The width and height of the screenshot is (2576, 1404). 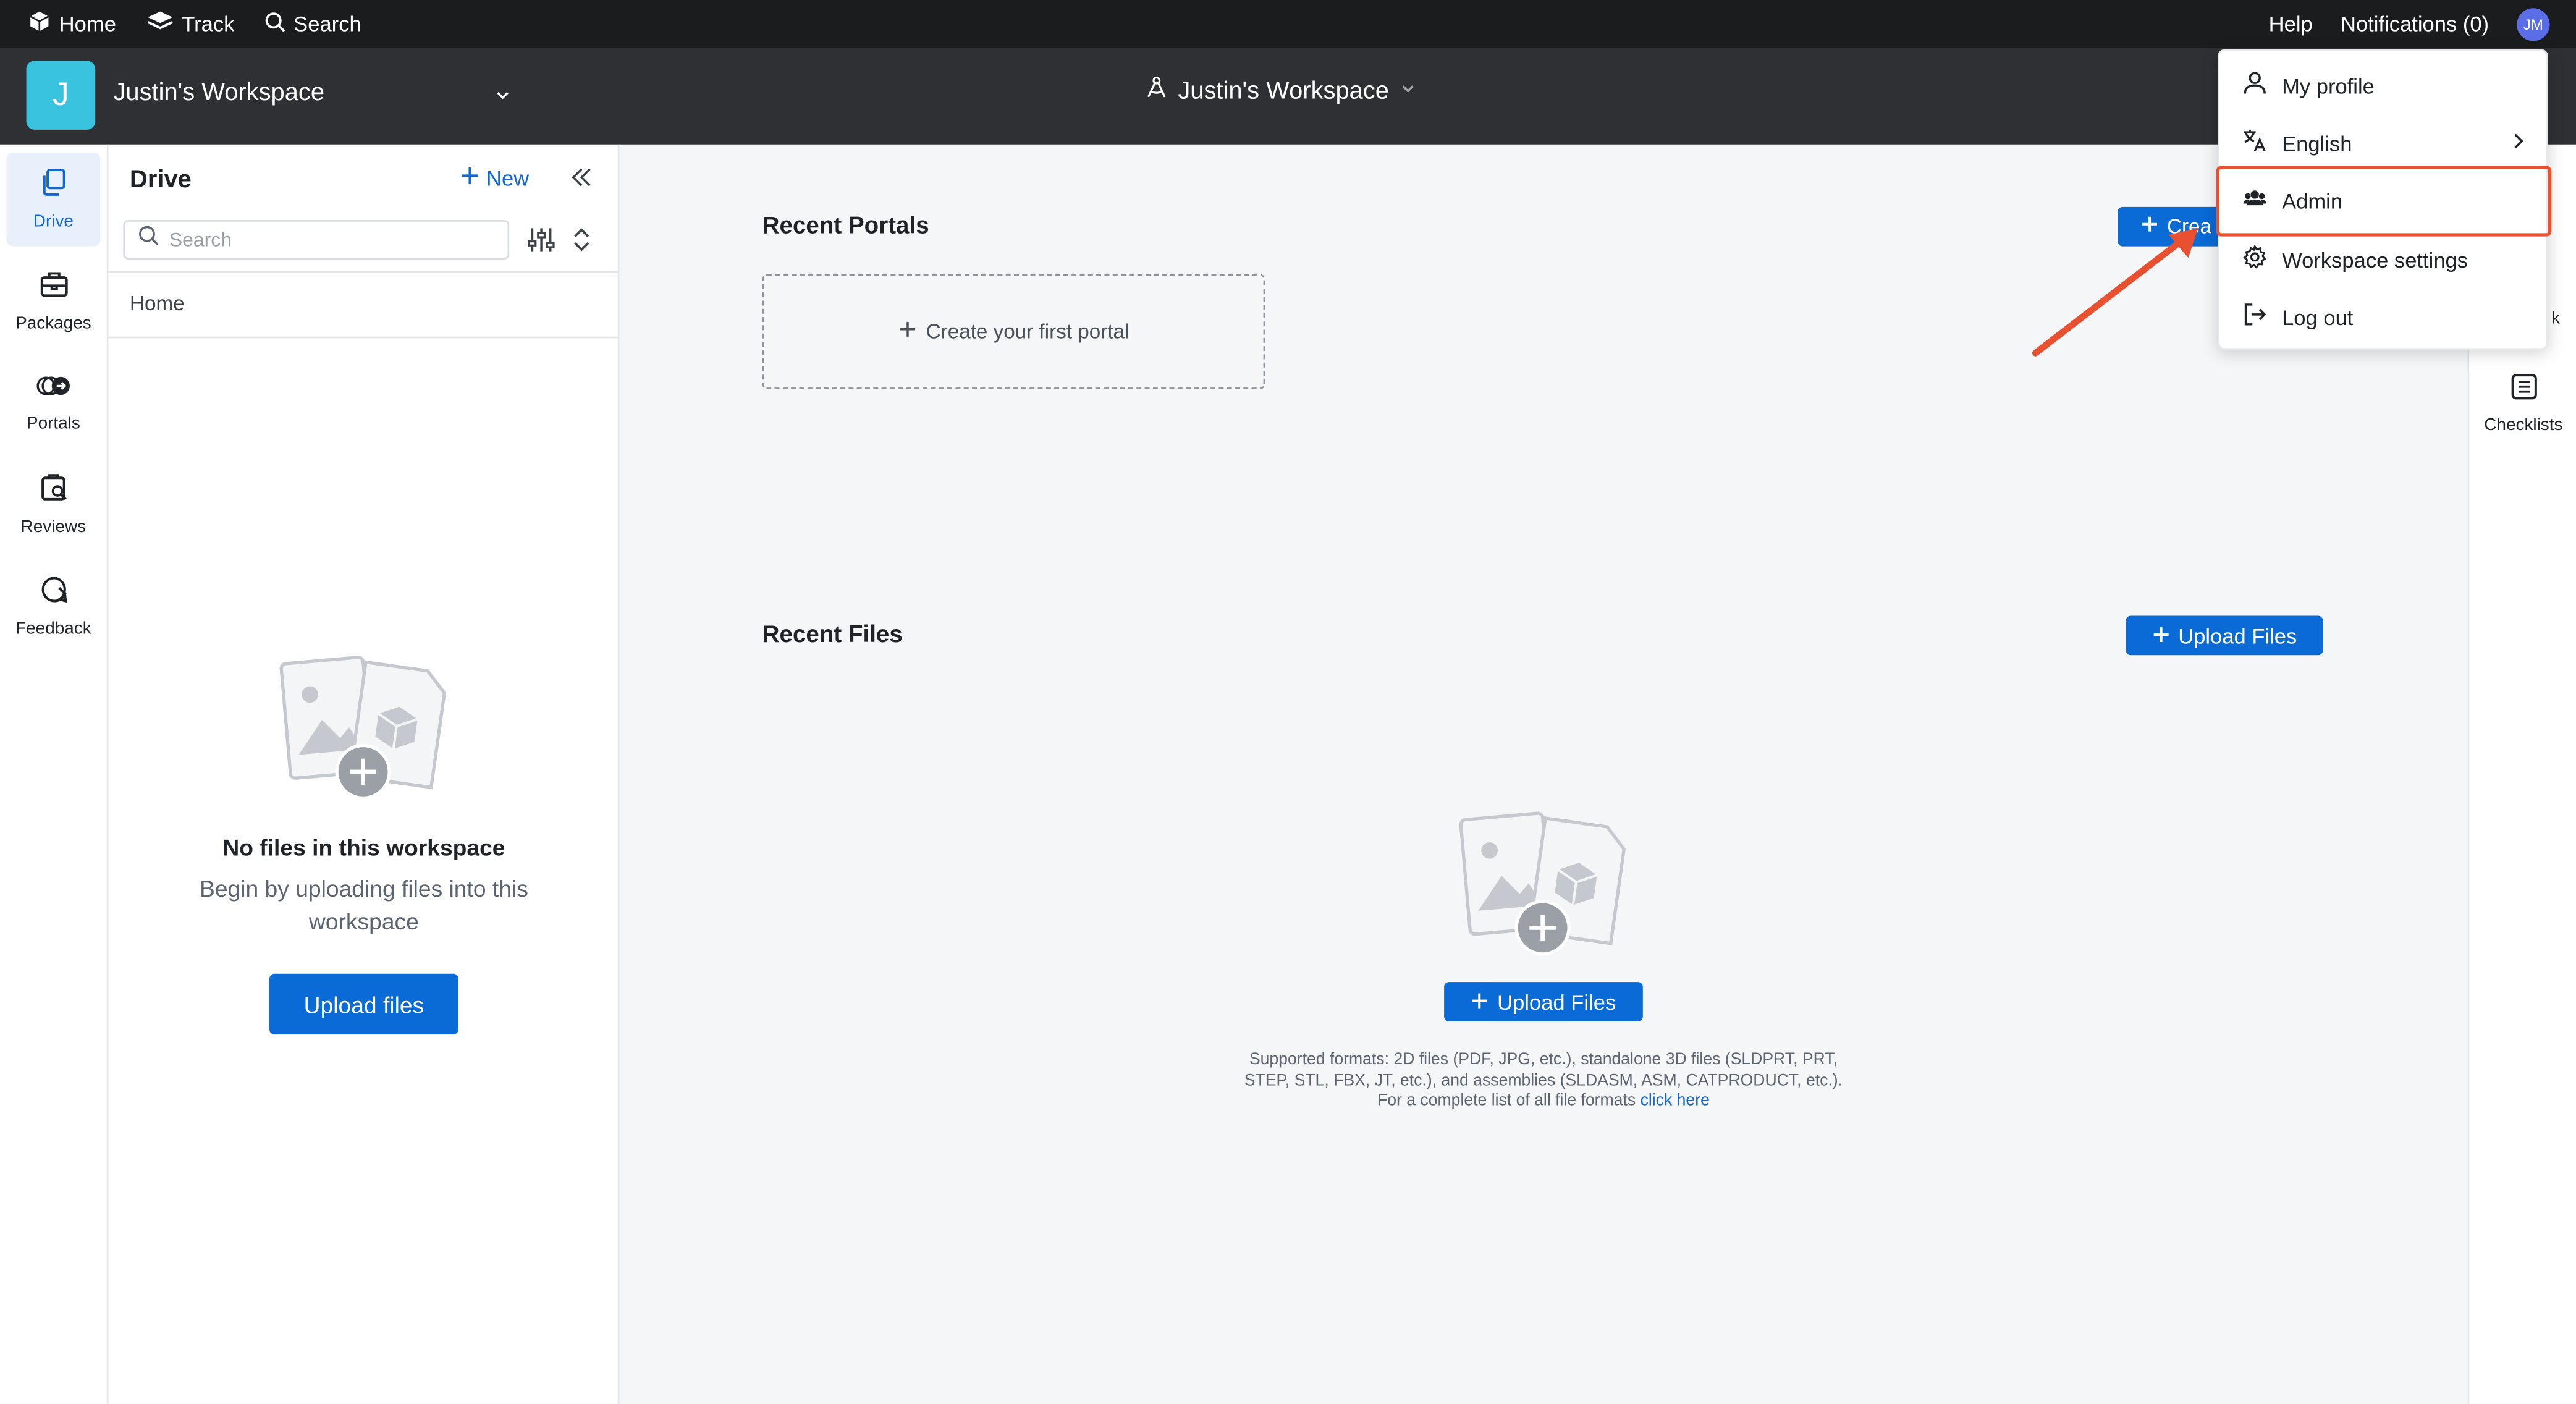 What do you see at coordinates (53, 185) in the screenshot?
I see `drive-icon` at bounding box center [53, 185].